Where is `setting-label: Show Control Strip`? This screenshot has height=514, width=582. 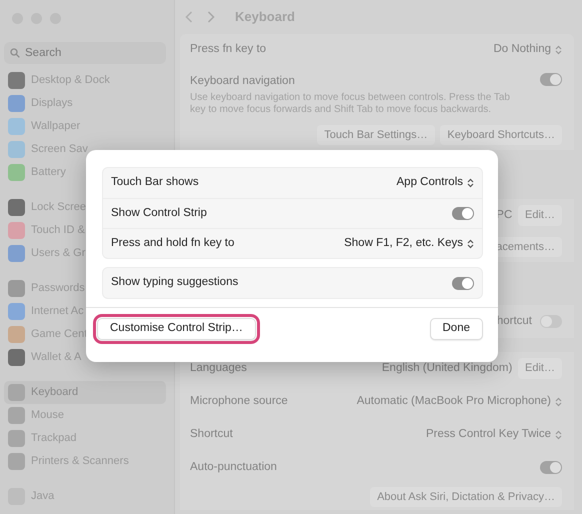 setting-label: Show Control Strip is located at coordinates (159, 213).